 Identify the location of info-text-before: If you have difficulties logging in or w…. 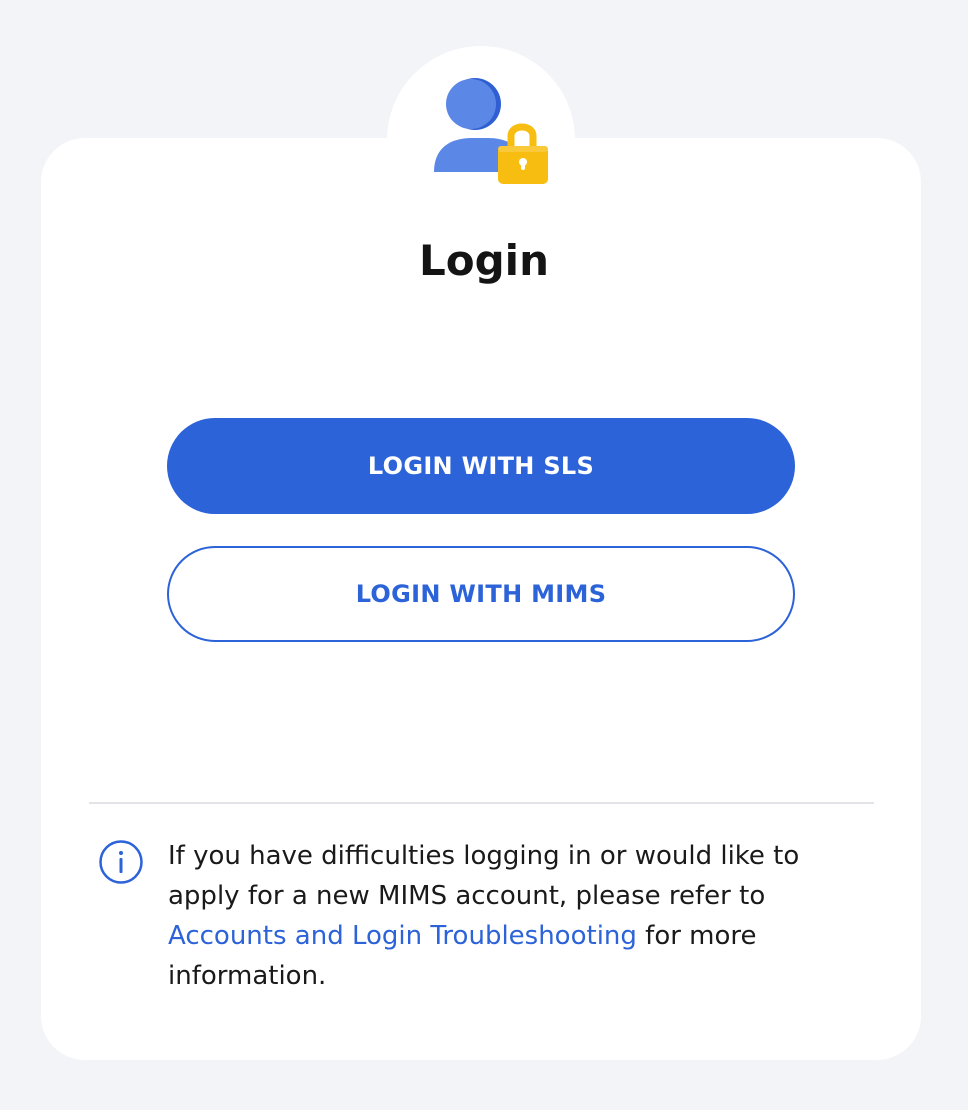
(484, 876).